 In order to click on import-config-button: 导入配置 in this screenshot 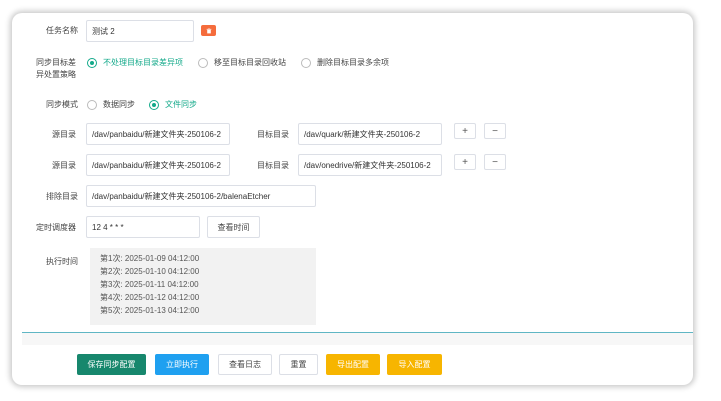, I will do `click(414, 364)`.